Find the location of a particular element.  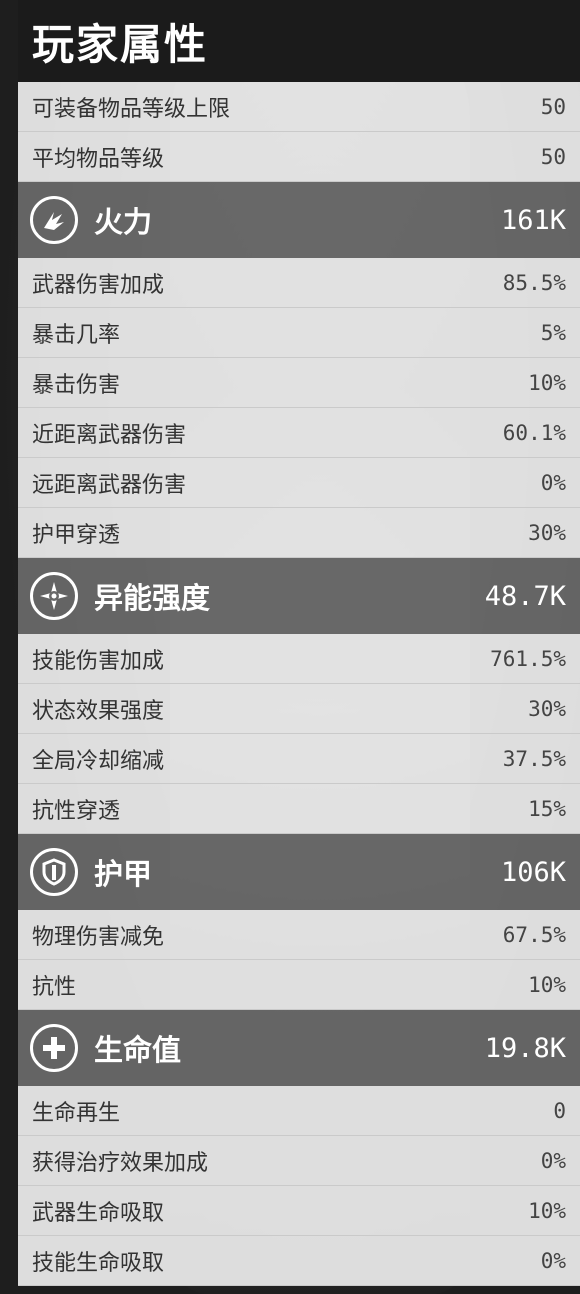

stat-value: 37.5% is located at coordinates (534, 758).